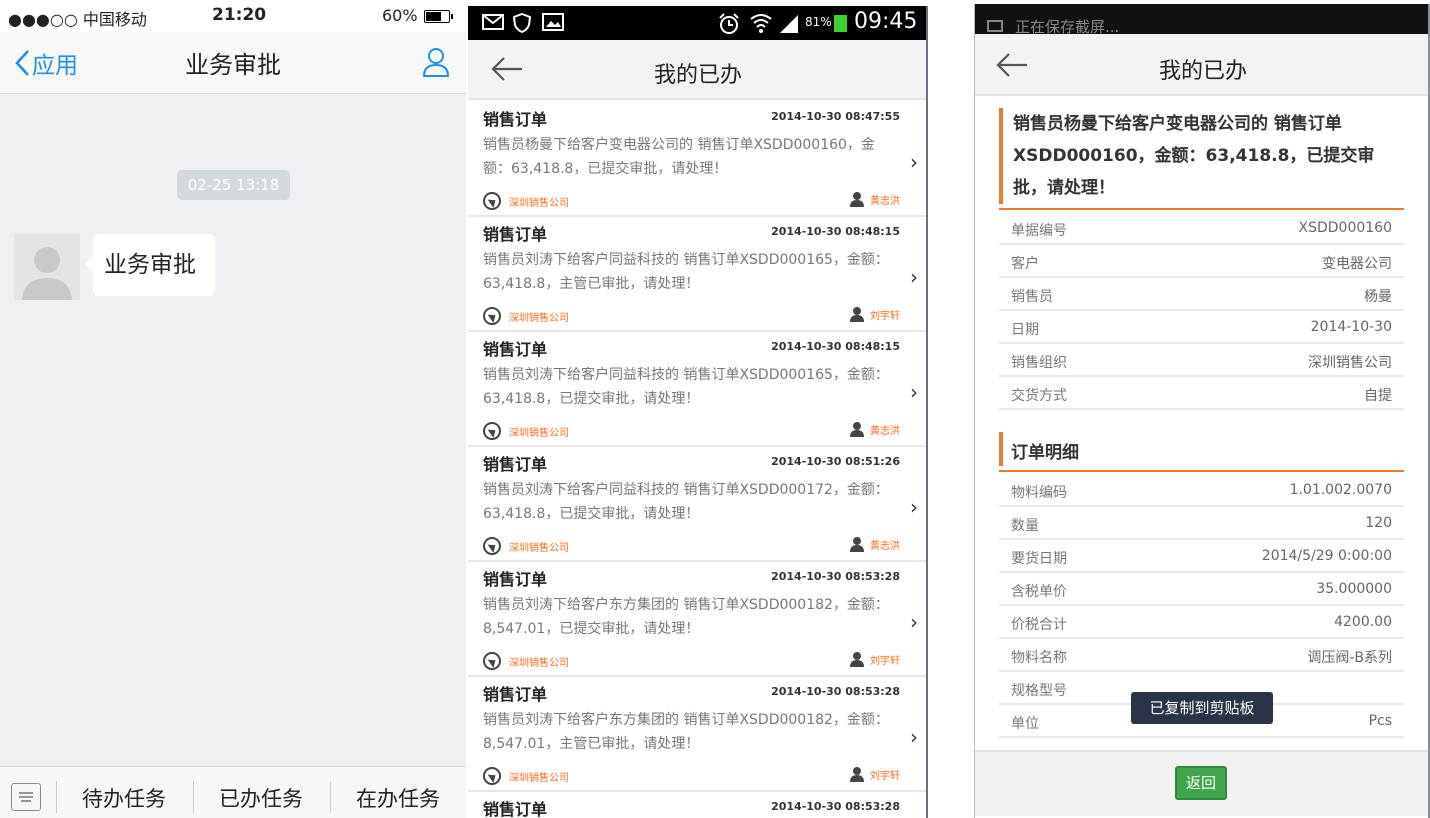 This screenshot has width=1430, height=818. What do you see at coordinates (398, 798) in the screenshot?
I see `tab-in-progress: 在办任务` at bounding box center [398, 798].